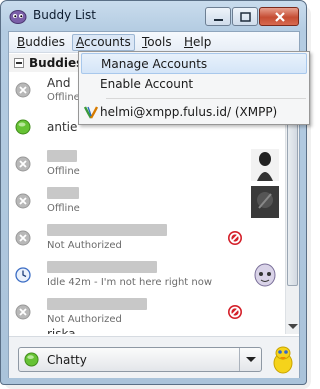 This screenshot has height=389, width=320. What do you see at coordinates (59, 83) in the screenshot?
I see `buddy-name: And` at bounding box center [59, 83].